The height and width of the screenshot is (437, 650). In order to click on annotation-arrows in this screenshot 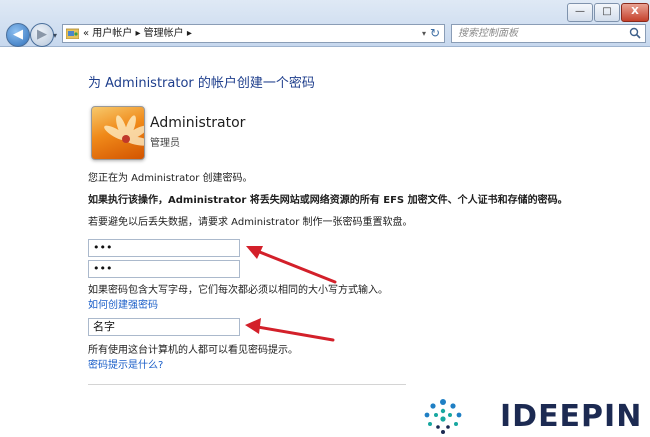, I will do `click(291, 294)`.